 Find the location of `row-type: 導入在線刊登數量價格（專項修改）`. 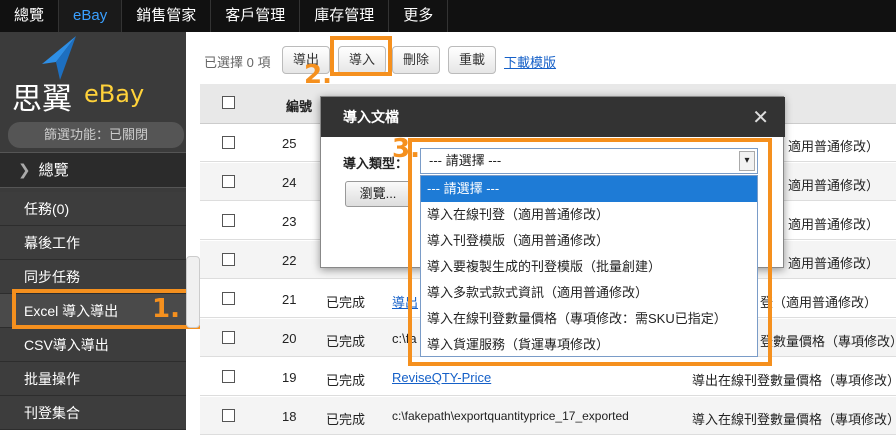

row-type: 導入在線刊登數量價格（專項修改） is located at coordinates (794, 419).